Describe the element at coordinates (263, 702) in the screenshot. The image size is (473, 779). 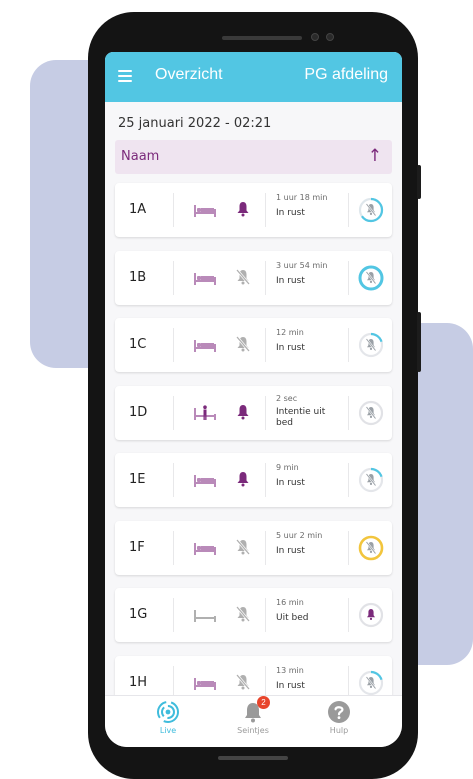
I see `notification-badge: 2` at that location.